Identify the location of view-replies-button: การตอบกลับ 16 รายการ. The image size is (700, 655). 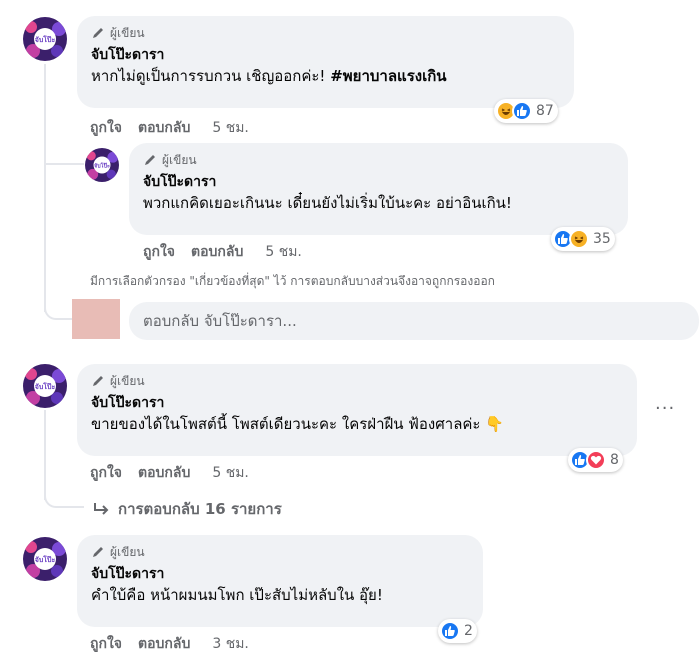
(187, 509).